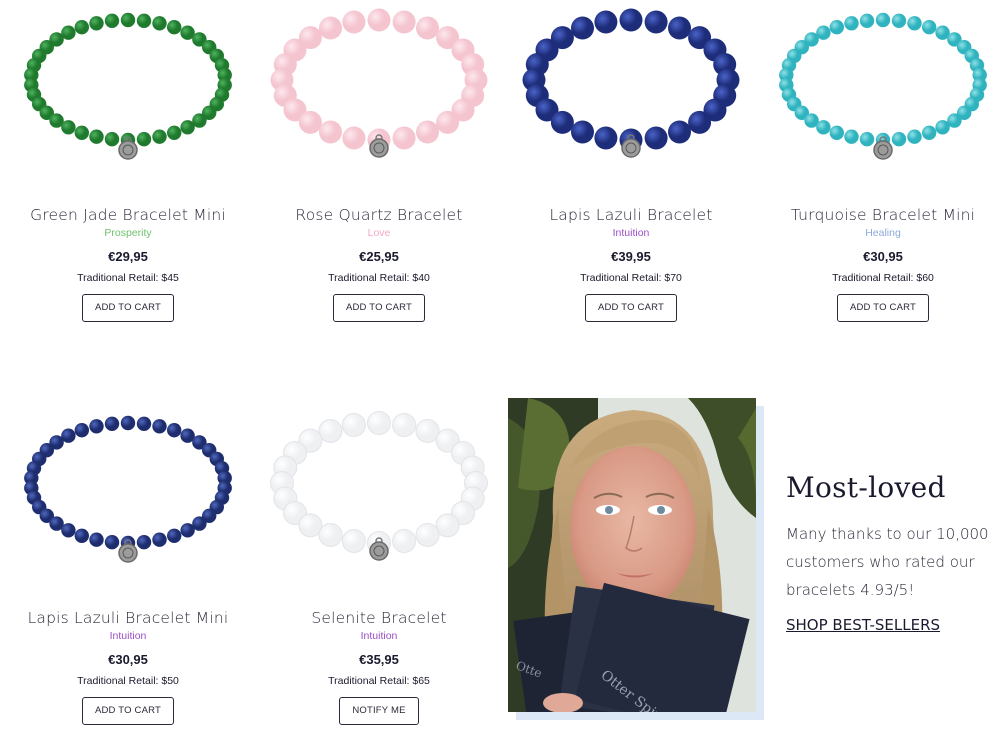 This screenshot has height=745, width=998. What do you see at coordinates (631, 278) in the screenshot?
I see `traditional-retail: Traditional Retail: $70` at bounding box center [631, 278].